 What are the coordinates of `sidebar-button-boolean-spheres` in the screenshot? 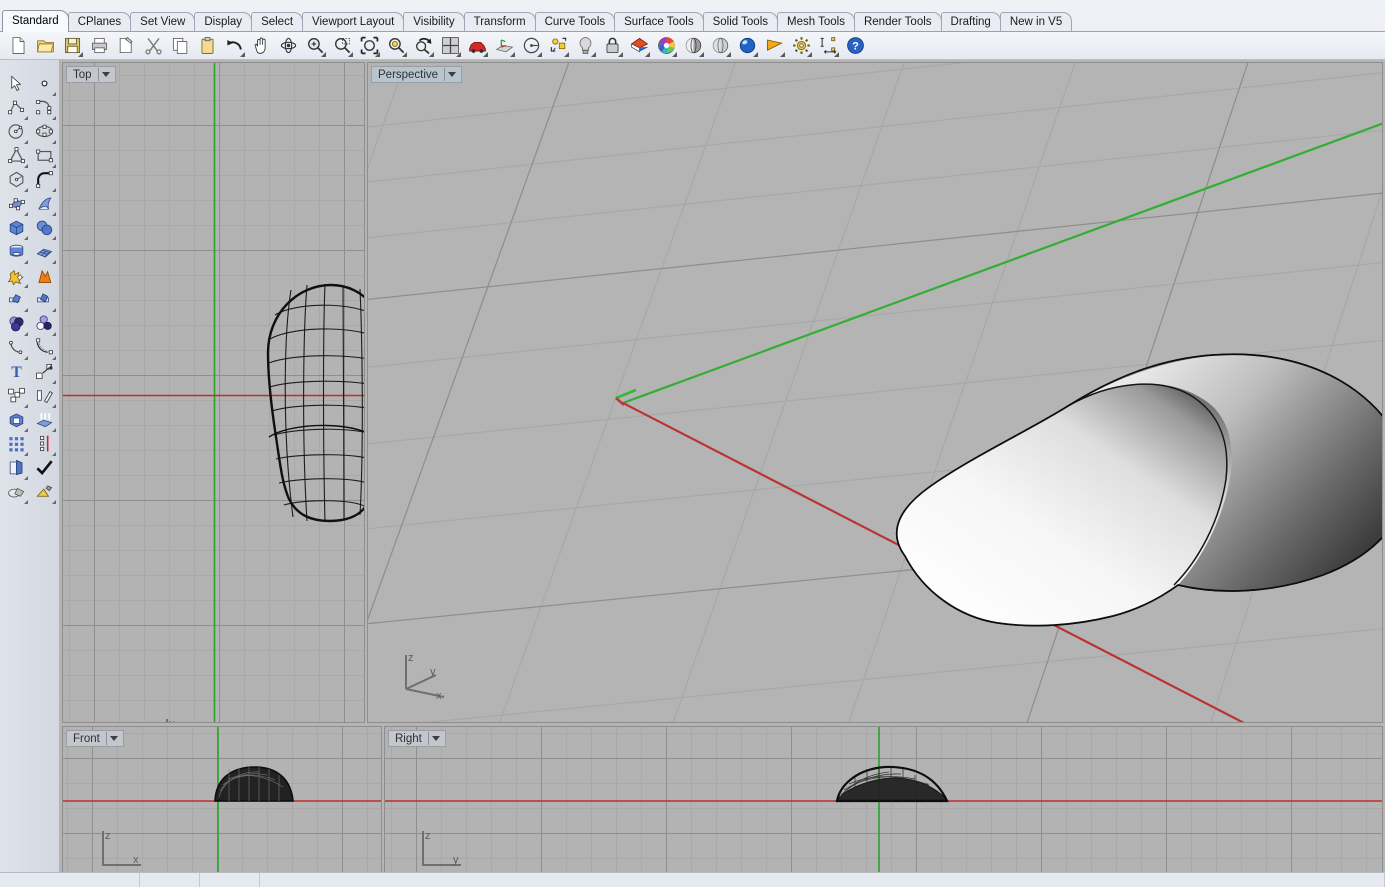 It's located at (16, 326).